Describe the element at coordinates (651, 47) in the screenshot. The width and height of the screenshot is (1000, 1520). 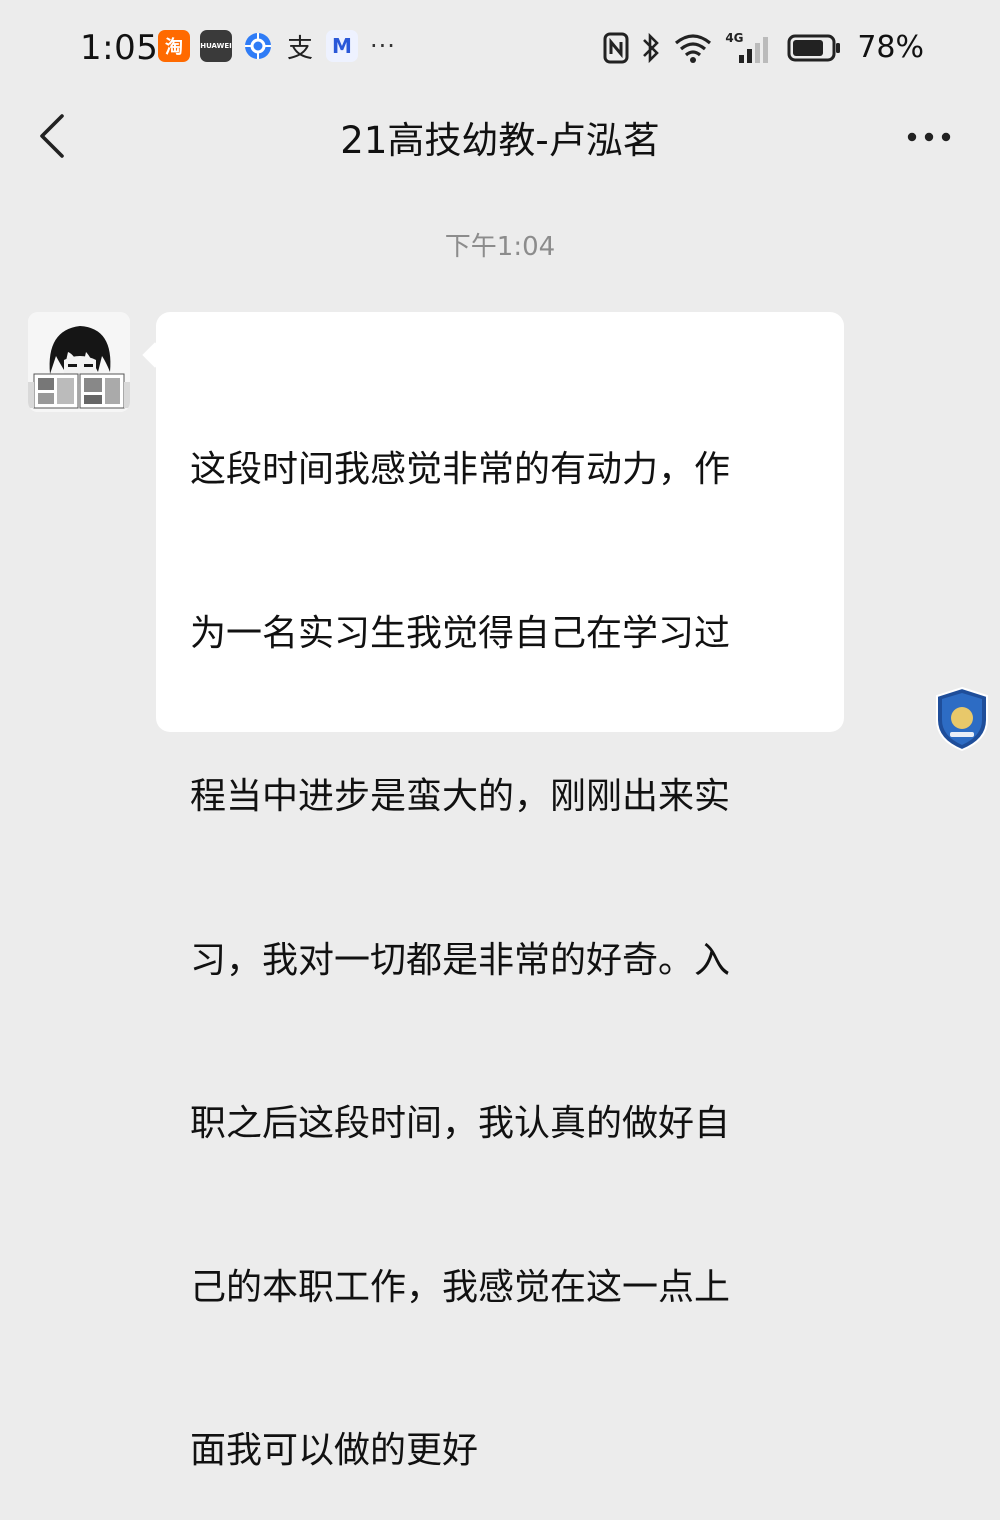
I see `bluetooth-icon` at that location.